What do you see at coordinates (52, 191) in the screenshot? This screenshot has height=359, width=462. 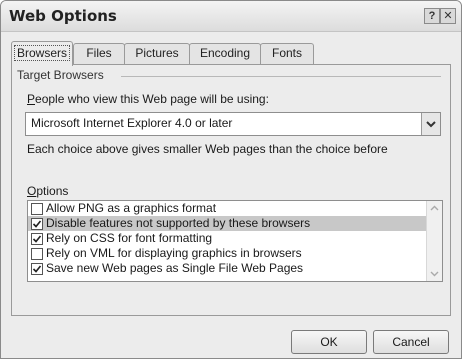 I see `options-label-text: ptions` at bounding box center [52, 191].